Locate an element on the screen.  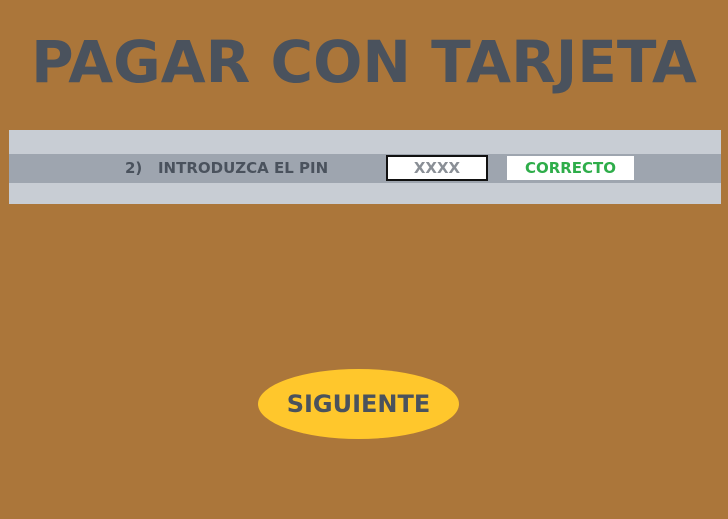
pin-row: 2) INTRODUZCA EL PIN XXXX CORRECTO is located at coordinates (365, 168).